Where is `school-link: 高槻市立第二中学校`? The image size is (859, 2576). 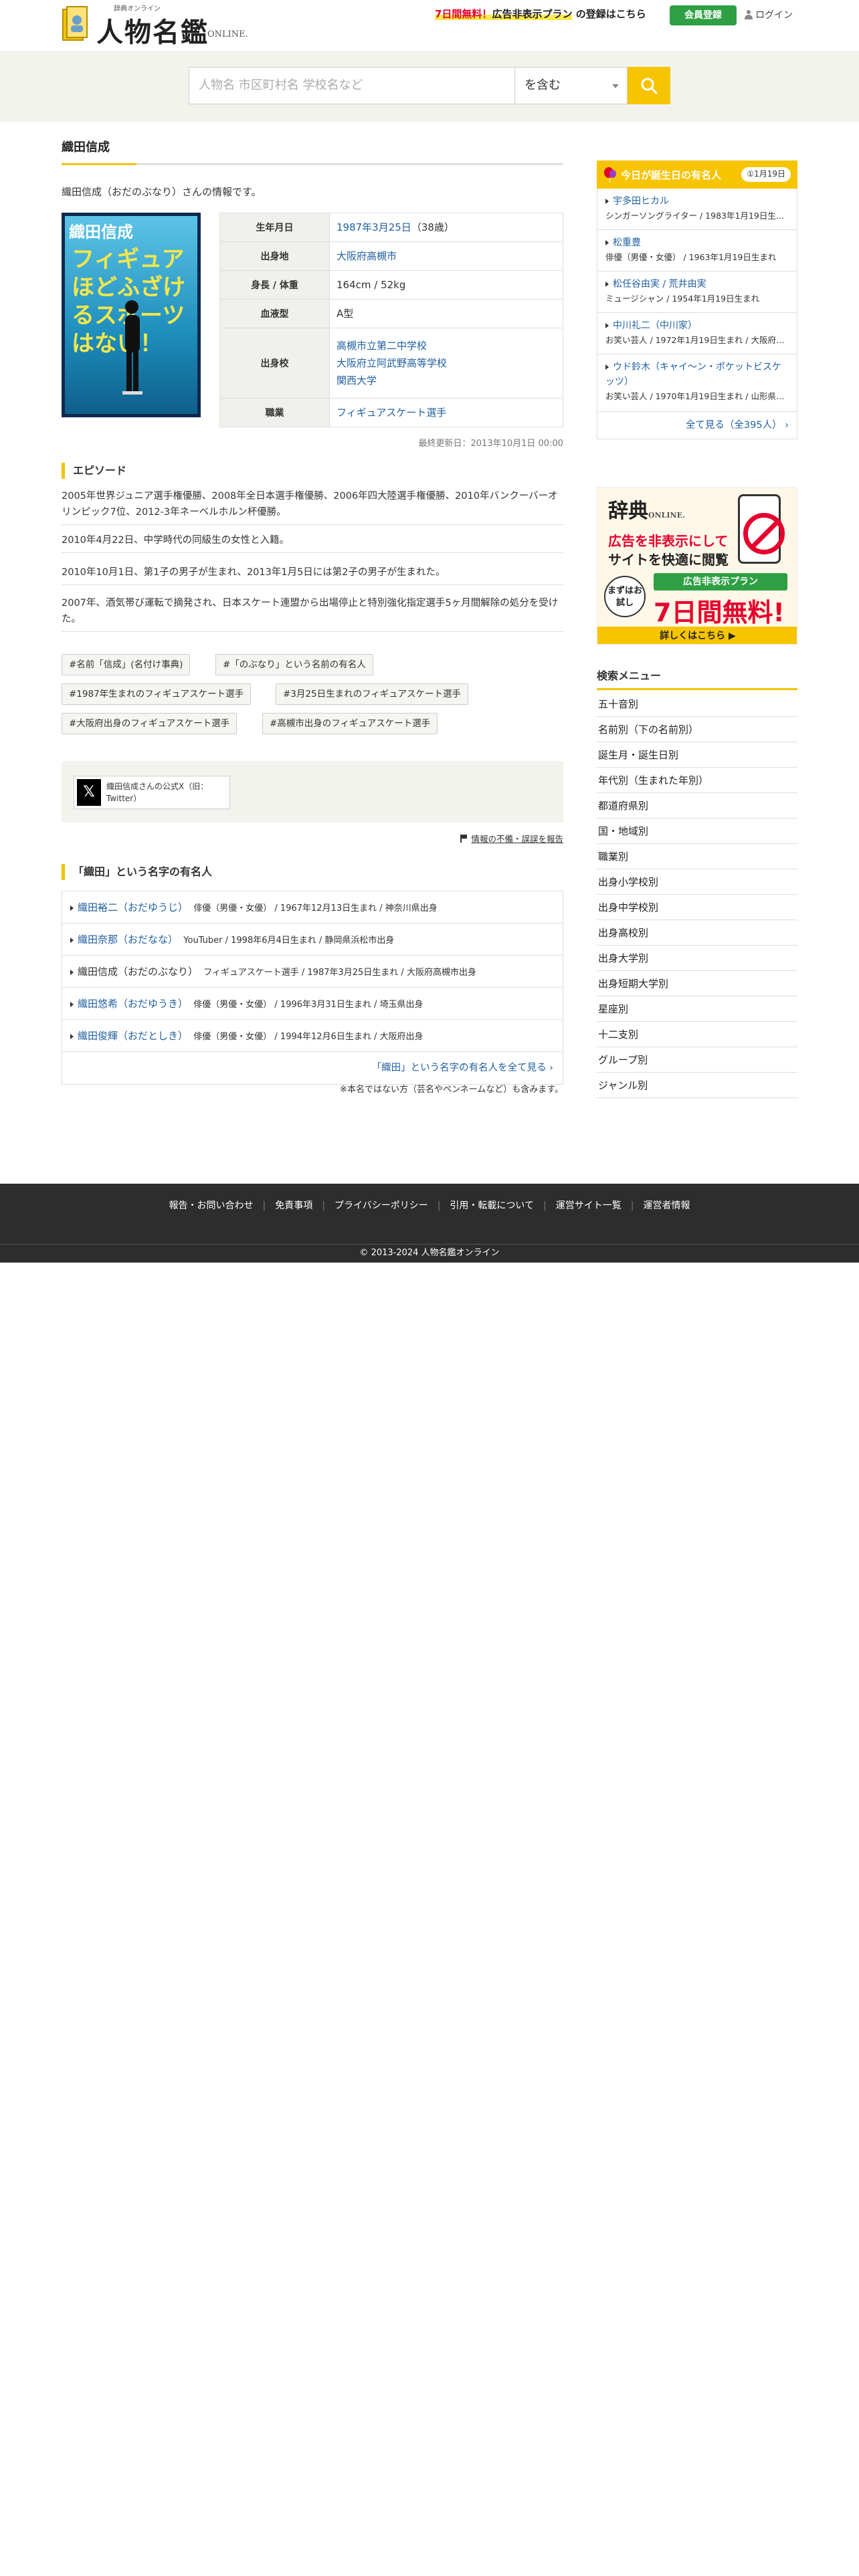 school-link: 高槻市立第二中学校 is located at coordinates (446, 345).